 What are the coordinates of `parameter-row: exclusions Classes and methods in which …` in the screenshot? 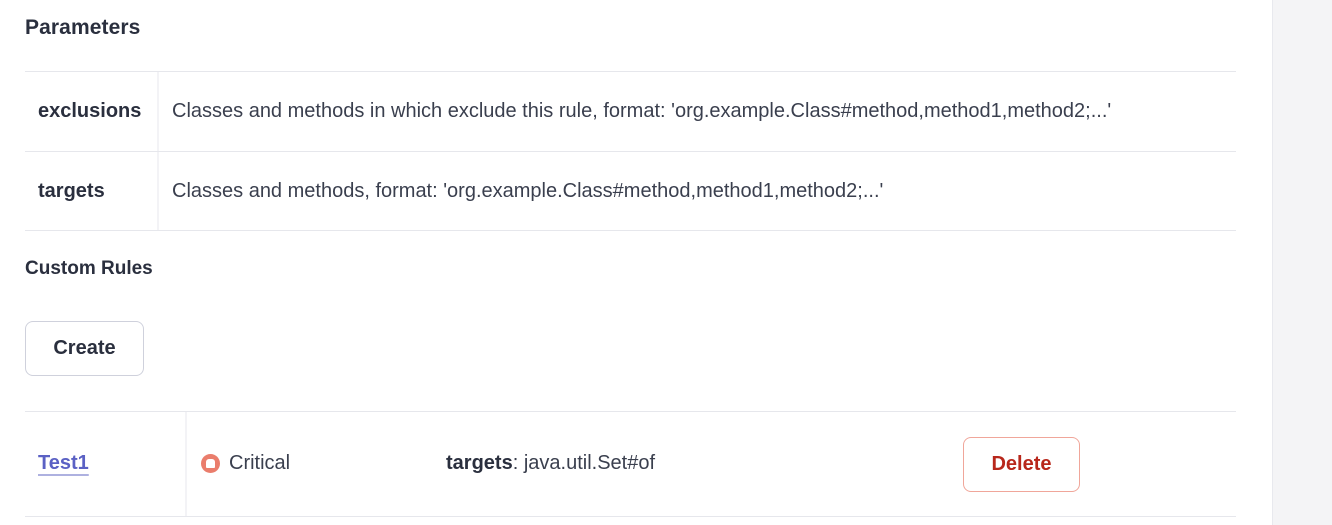 It's located at (630, 112).